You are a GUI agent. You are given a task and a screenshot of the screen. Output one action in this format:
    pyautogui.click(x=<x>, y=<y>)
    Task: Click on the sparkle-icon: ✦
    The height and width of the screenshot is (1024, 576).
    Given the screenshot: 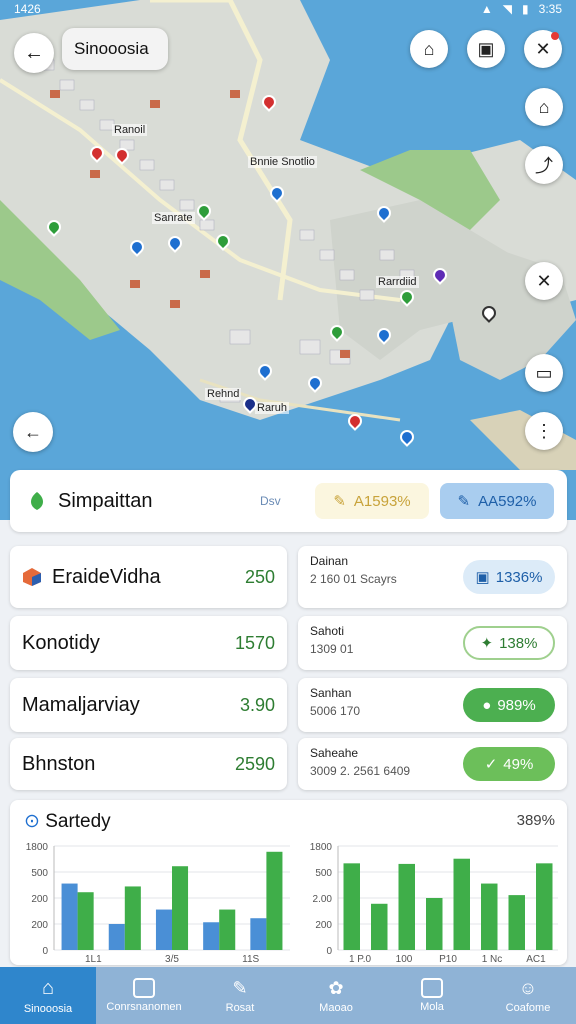 What is the action you would take?
    pyautogui.click(x=487, y=643)
    